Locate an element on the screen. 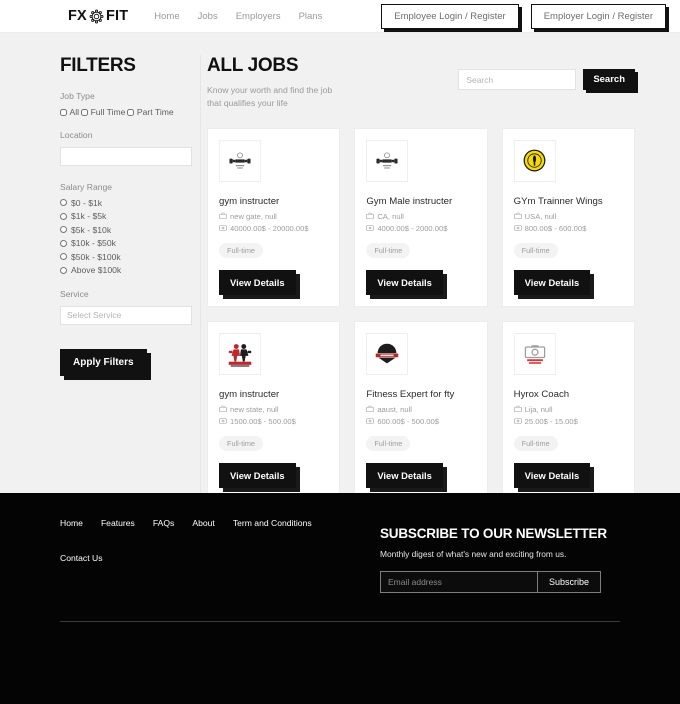 This screenshot has width=680, height=704. job-salary: 800.00$ - 600.00$ is located at coordinates (568, 228).